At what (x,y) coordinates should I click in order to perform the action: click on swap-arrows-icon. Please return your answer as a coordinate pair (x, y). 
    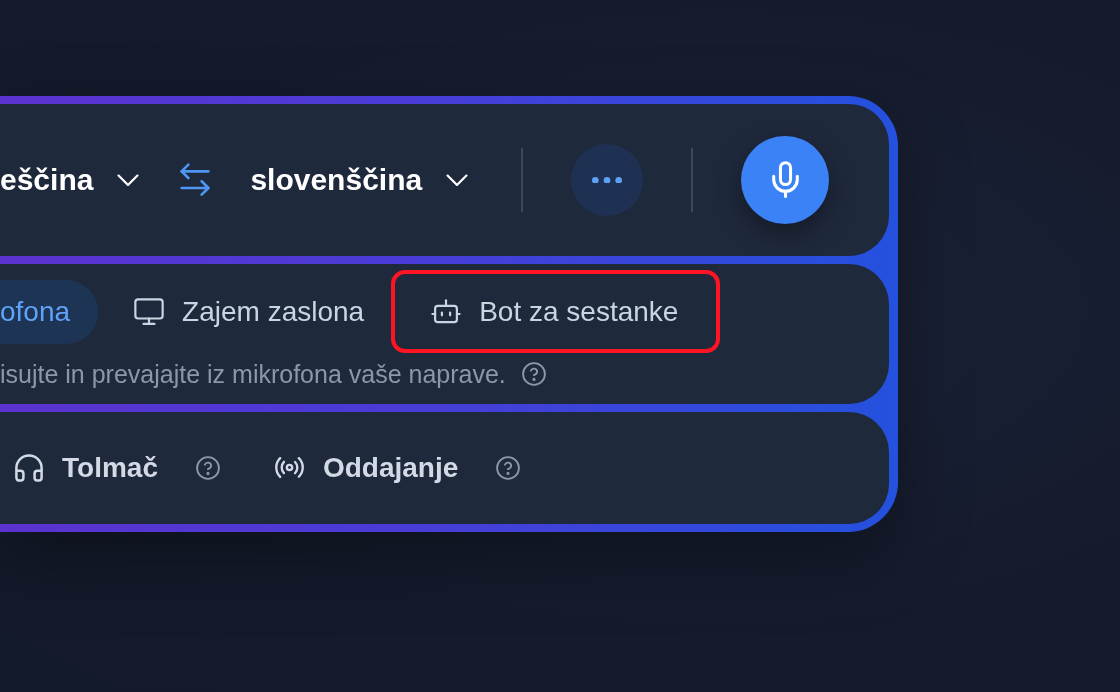
    Looking at the image, I should click on (195, 180).